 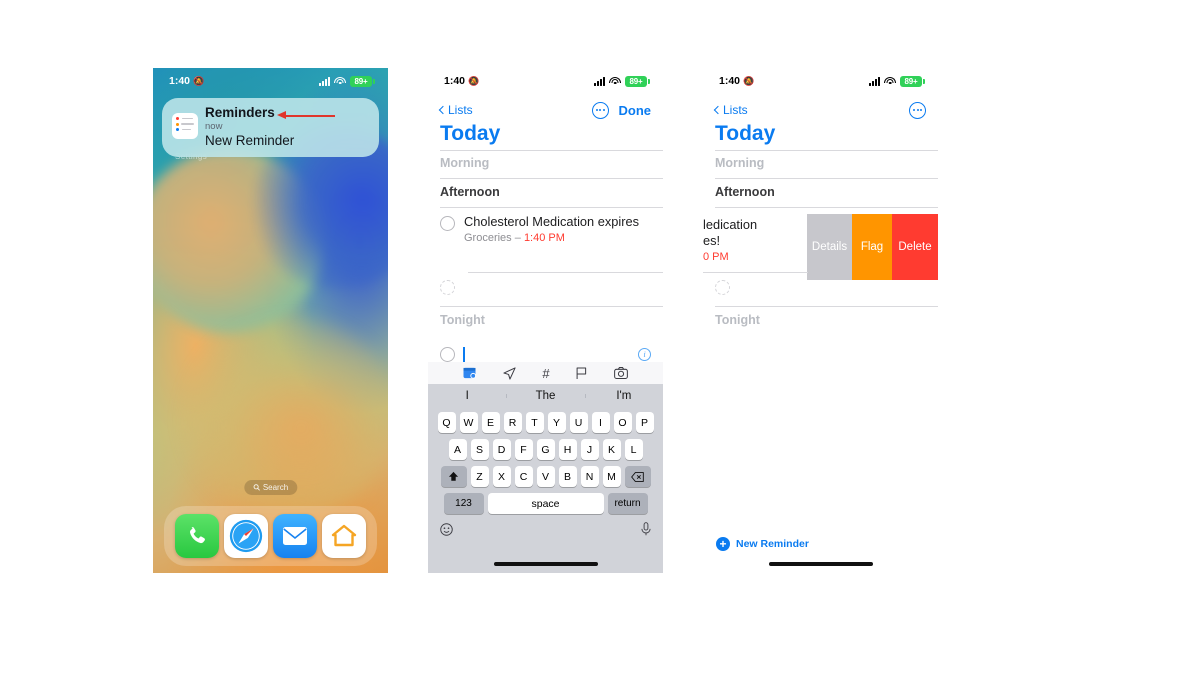 What do you see at coordinates (600, 422) in the screenshot?
I see `key-i: I` at bounding box center [600, 422].